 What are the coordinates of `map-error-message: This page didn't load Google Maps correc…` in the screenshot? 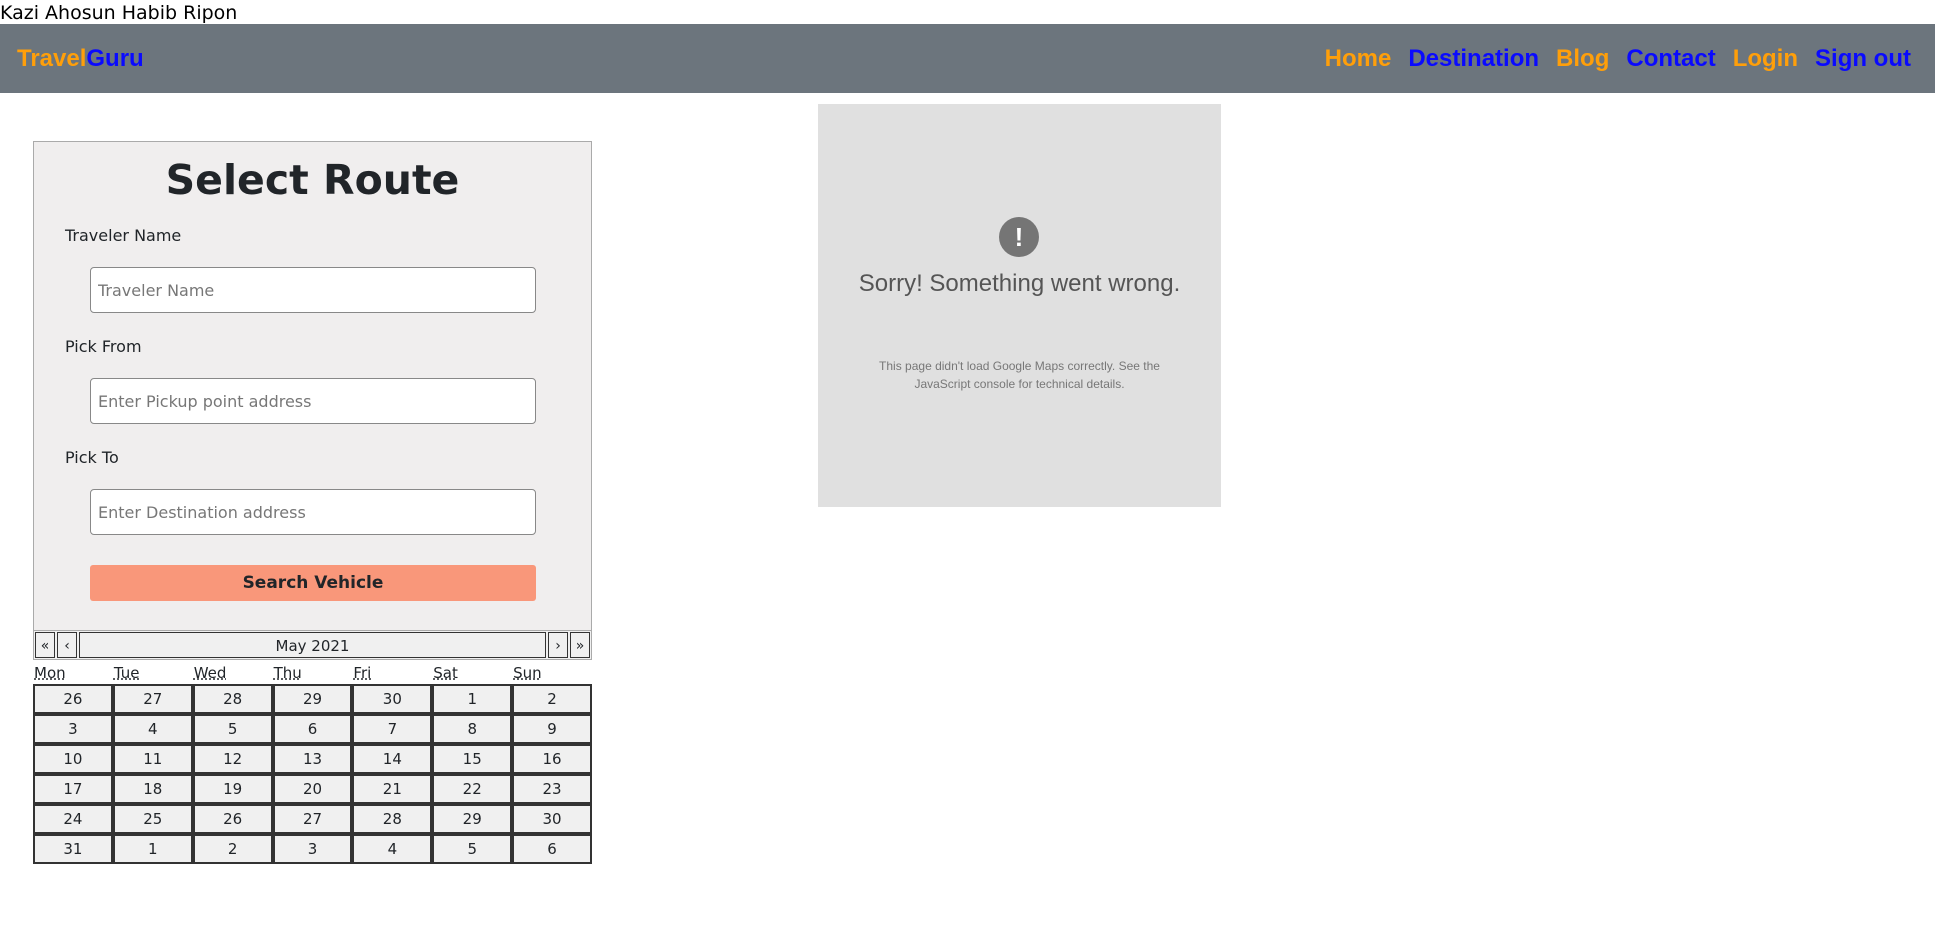 It's located at (1019, 375).